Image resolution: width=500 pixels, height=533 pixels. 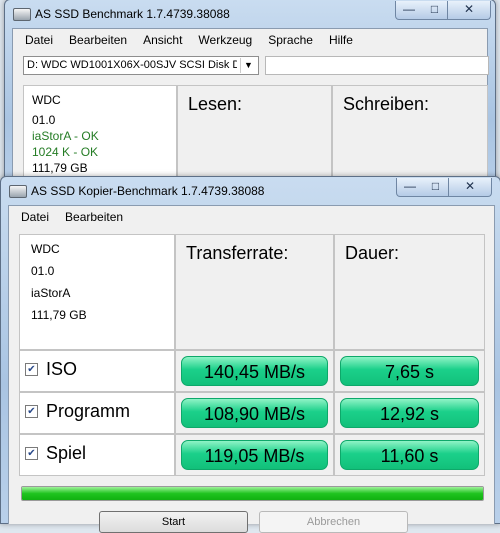 I want to click on main-window-title: AS SSD Benchmark 1.7.4739.38088, so click(x=132, y=14).